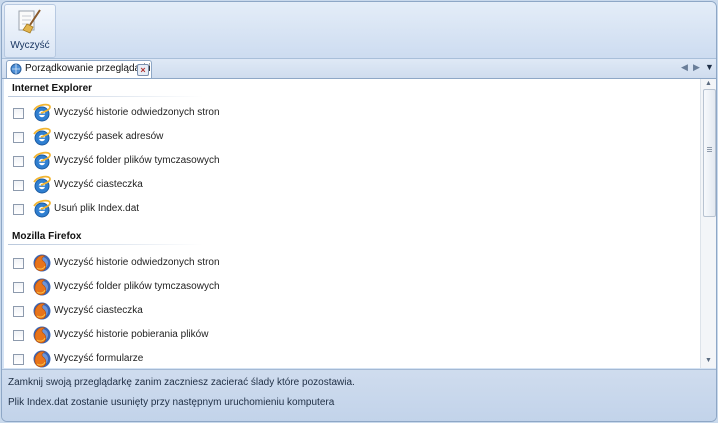 Image resolution: width=718 pixels, height=423 pixels. I want to click on tab-label: Porządkowanie przeglądarki, so click(88, 68).